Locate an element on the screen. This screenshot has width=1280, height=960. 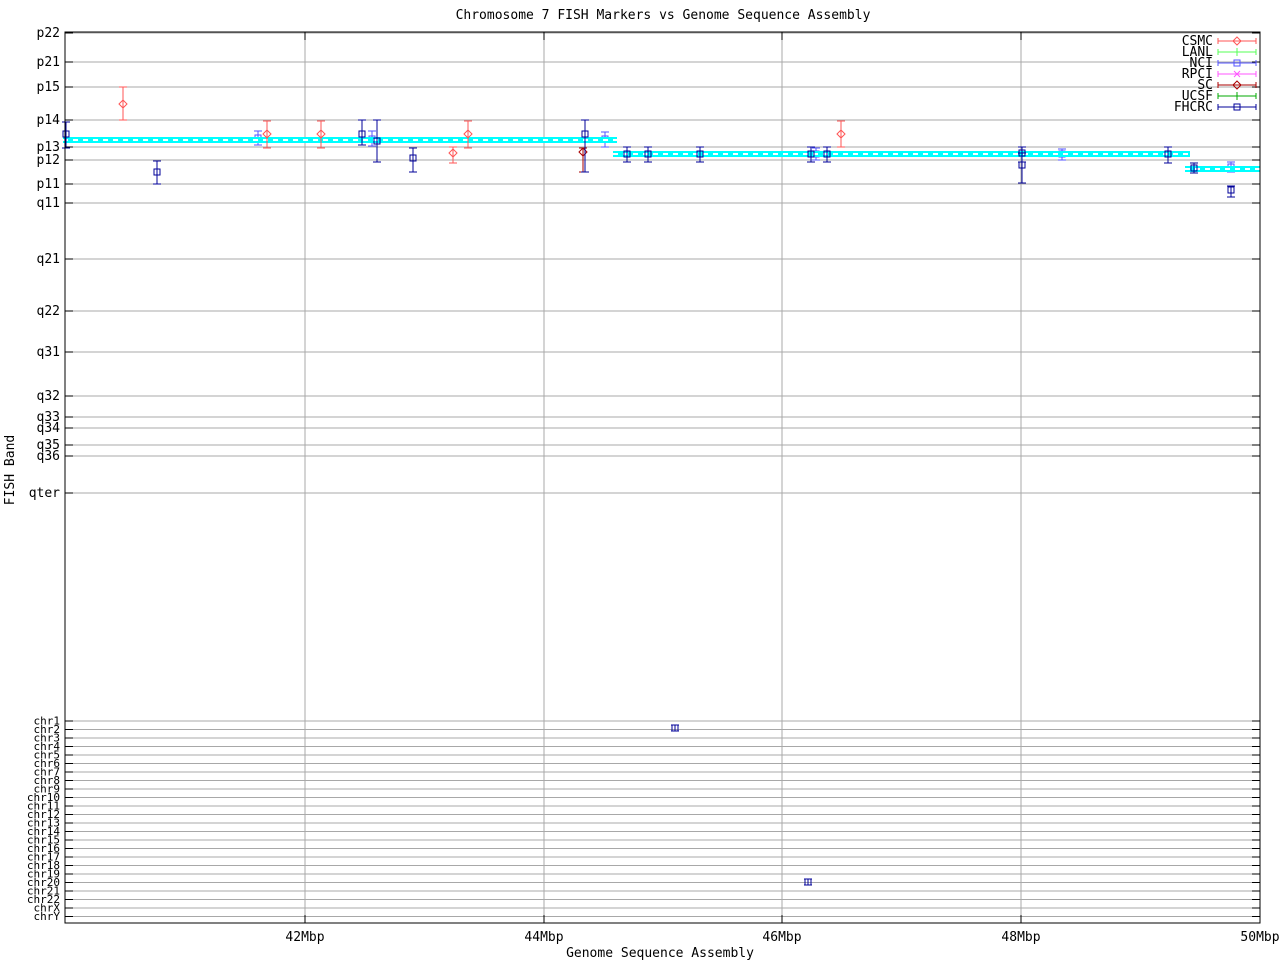
y-tick-label: p15 is located at coordinates (48, 87).